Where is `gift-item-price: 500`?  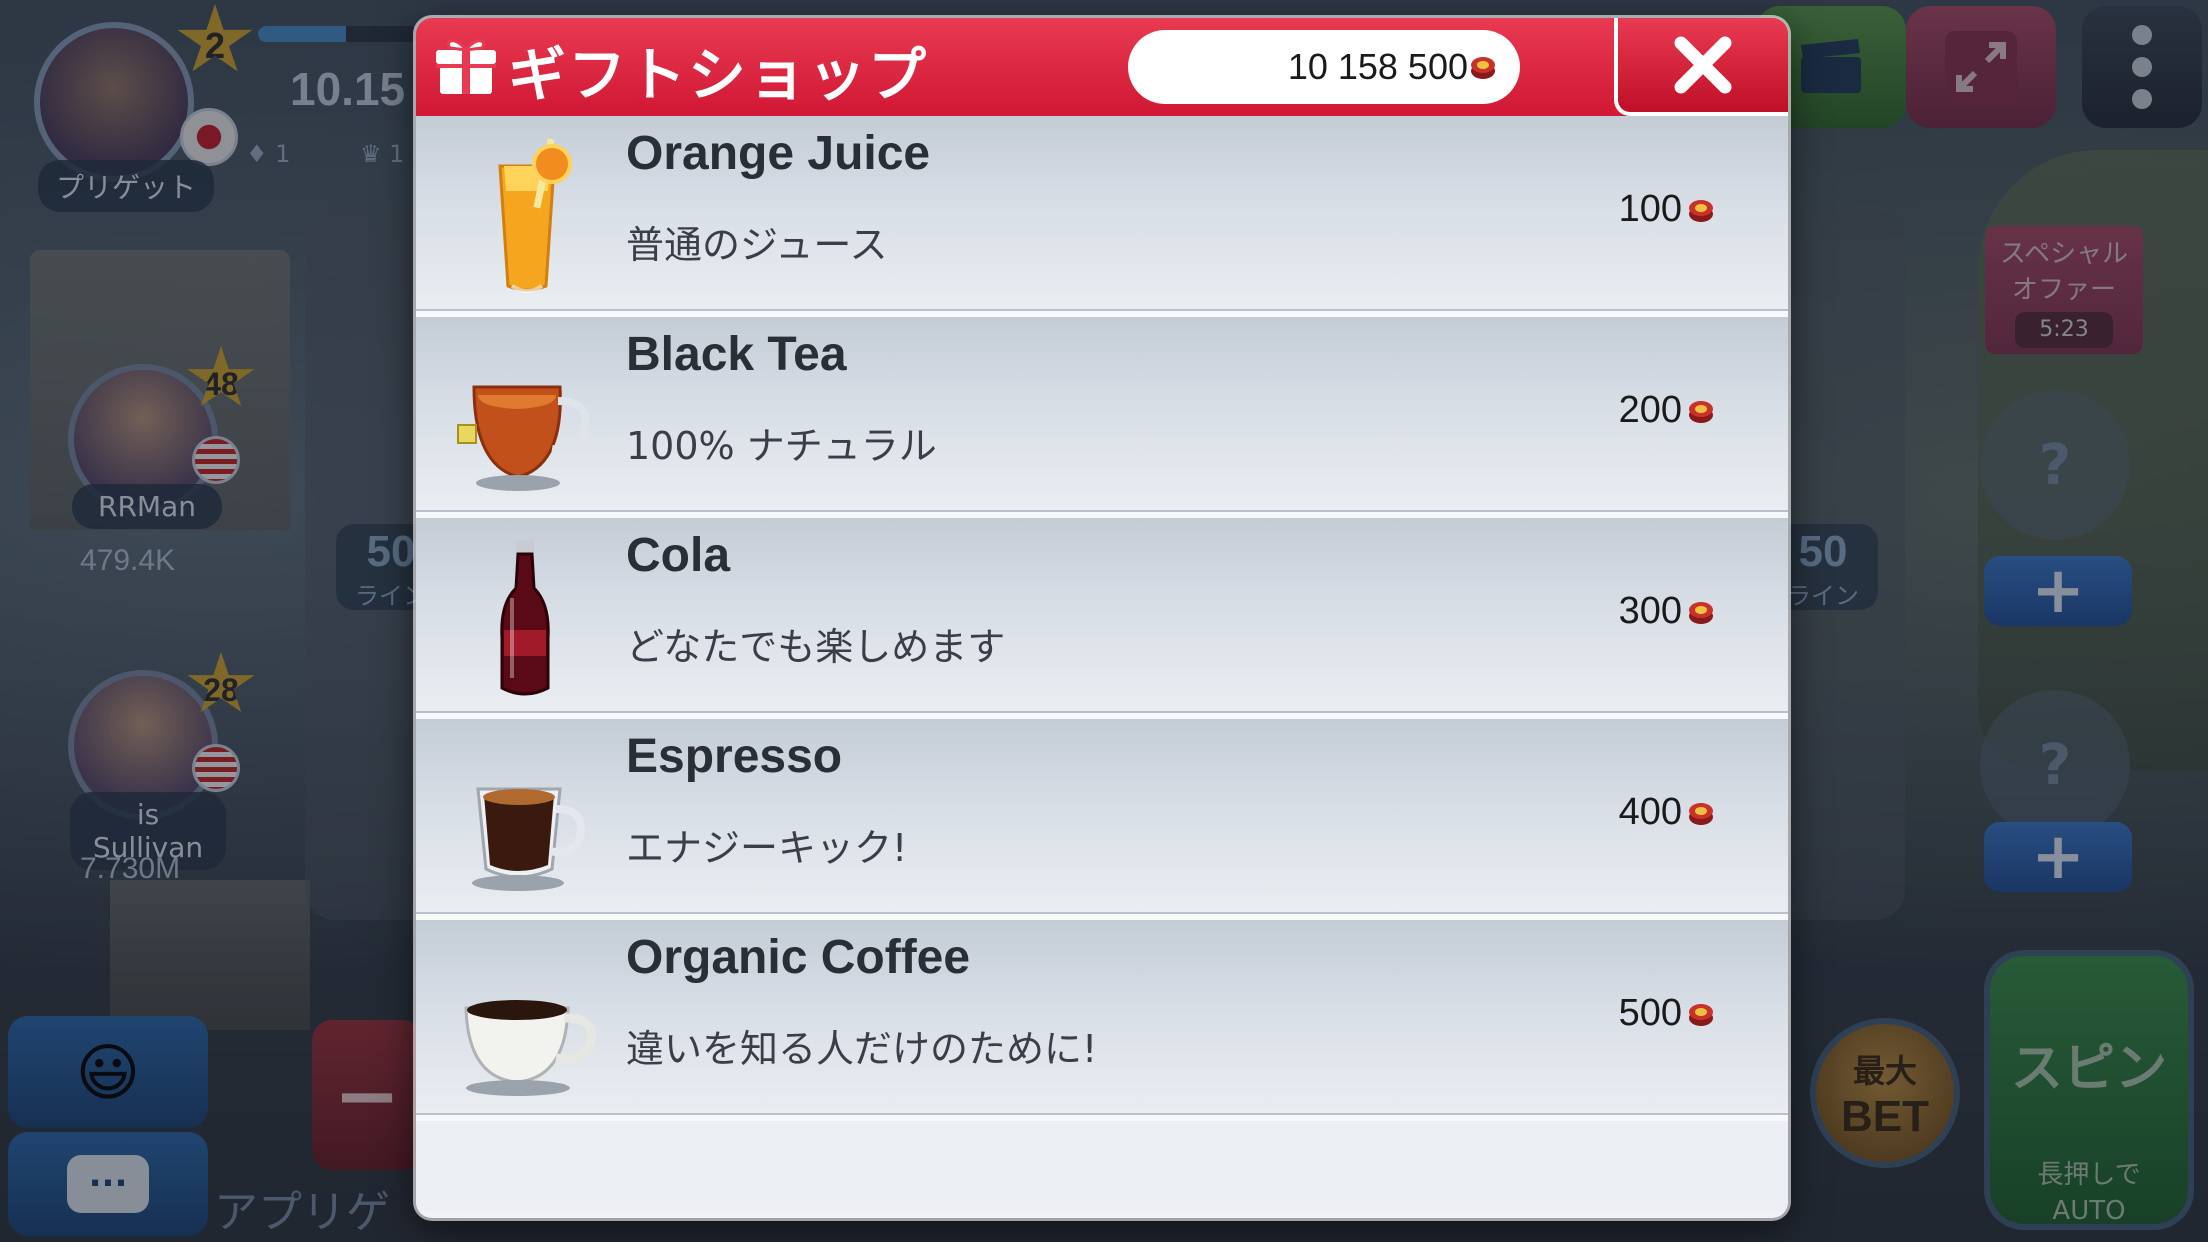 gift-item-price: 500 is located at coordinates (1667, 1013).